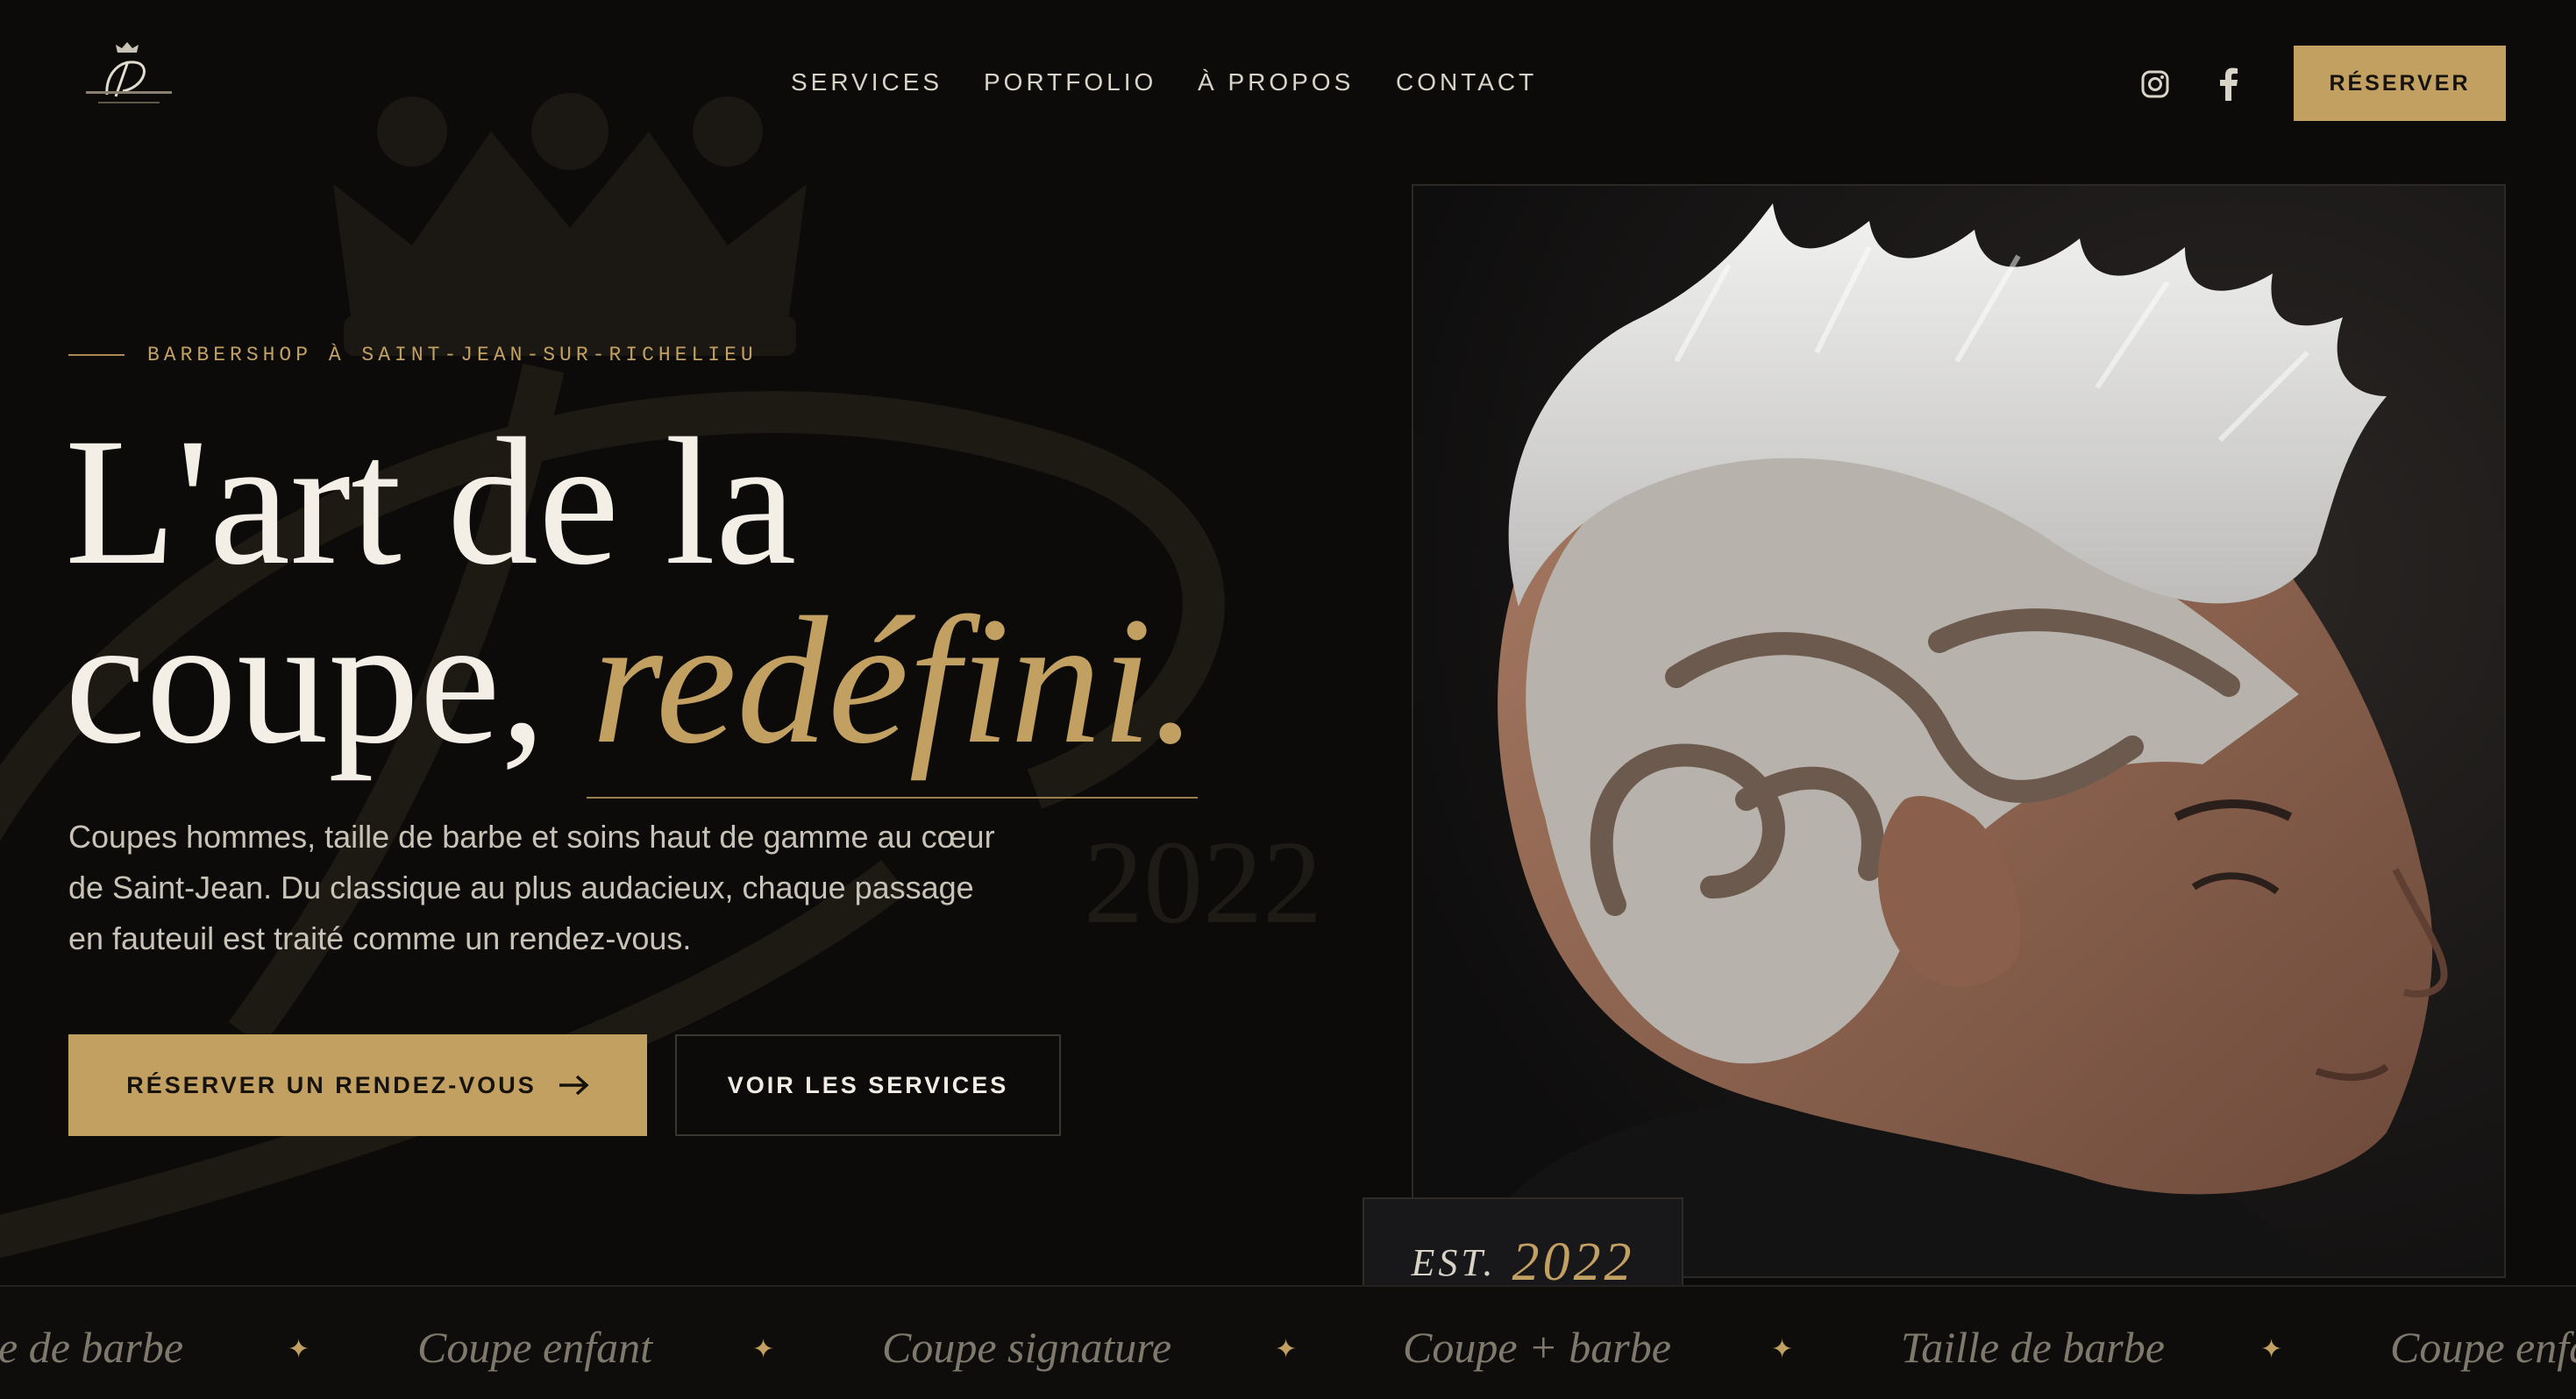 Image resolution: width=2576 pixels, height=1399 pixels. I want to click on main-navigation: SERVICES PORTFOLIO À PROPOS CONTACT, so click(1288, 85).